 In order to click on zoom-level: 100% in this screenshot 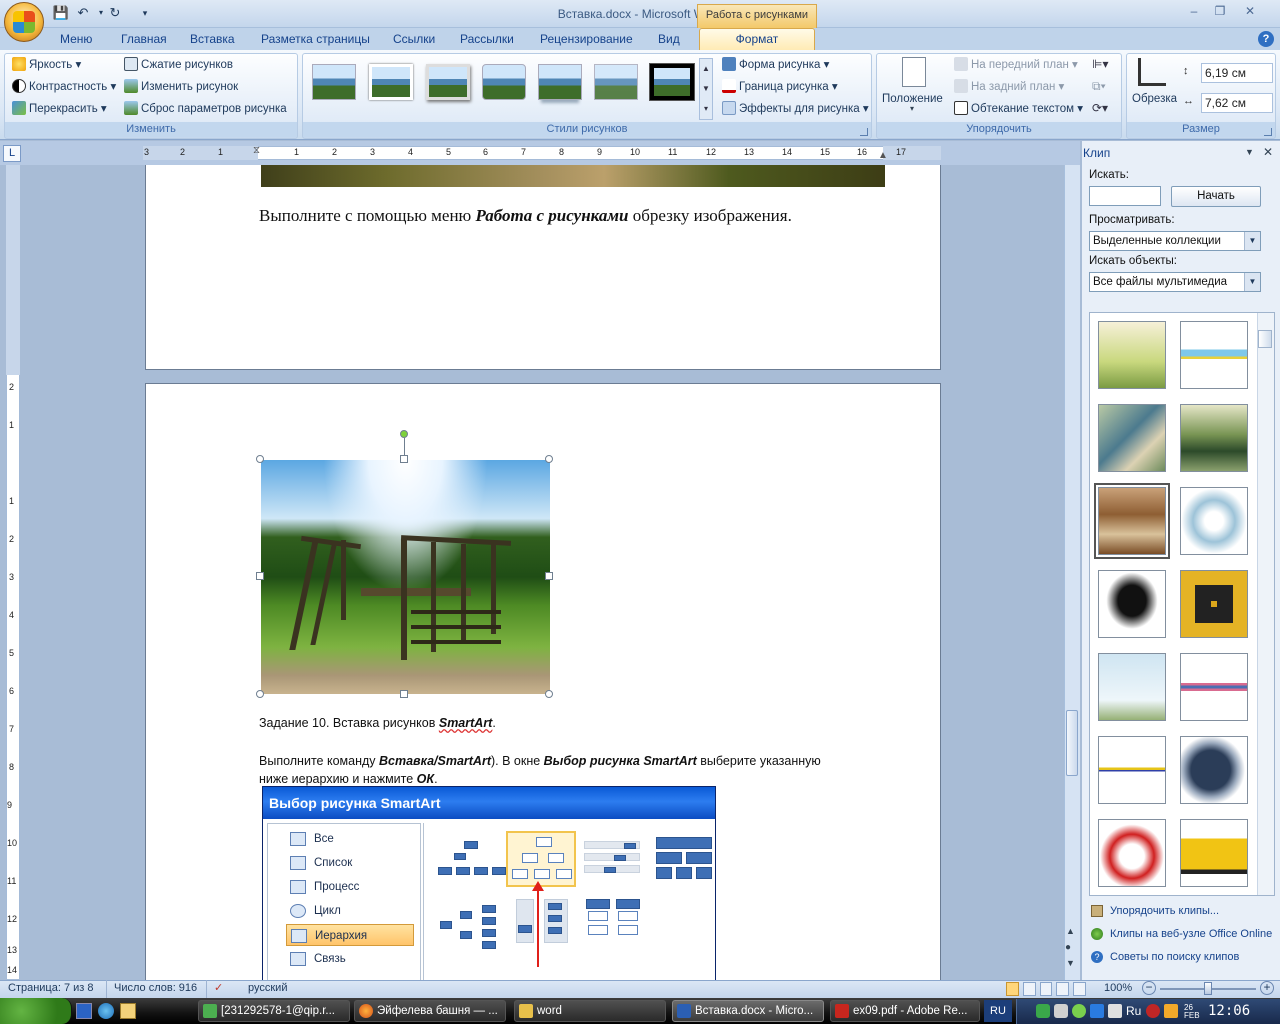, I will do `click(1118, 988)`.